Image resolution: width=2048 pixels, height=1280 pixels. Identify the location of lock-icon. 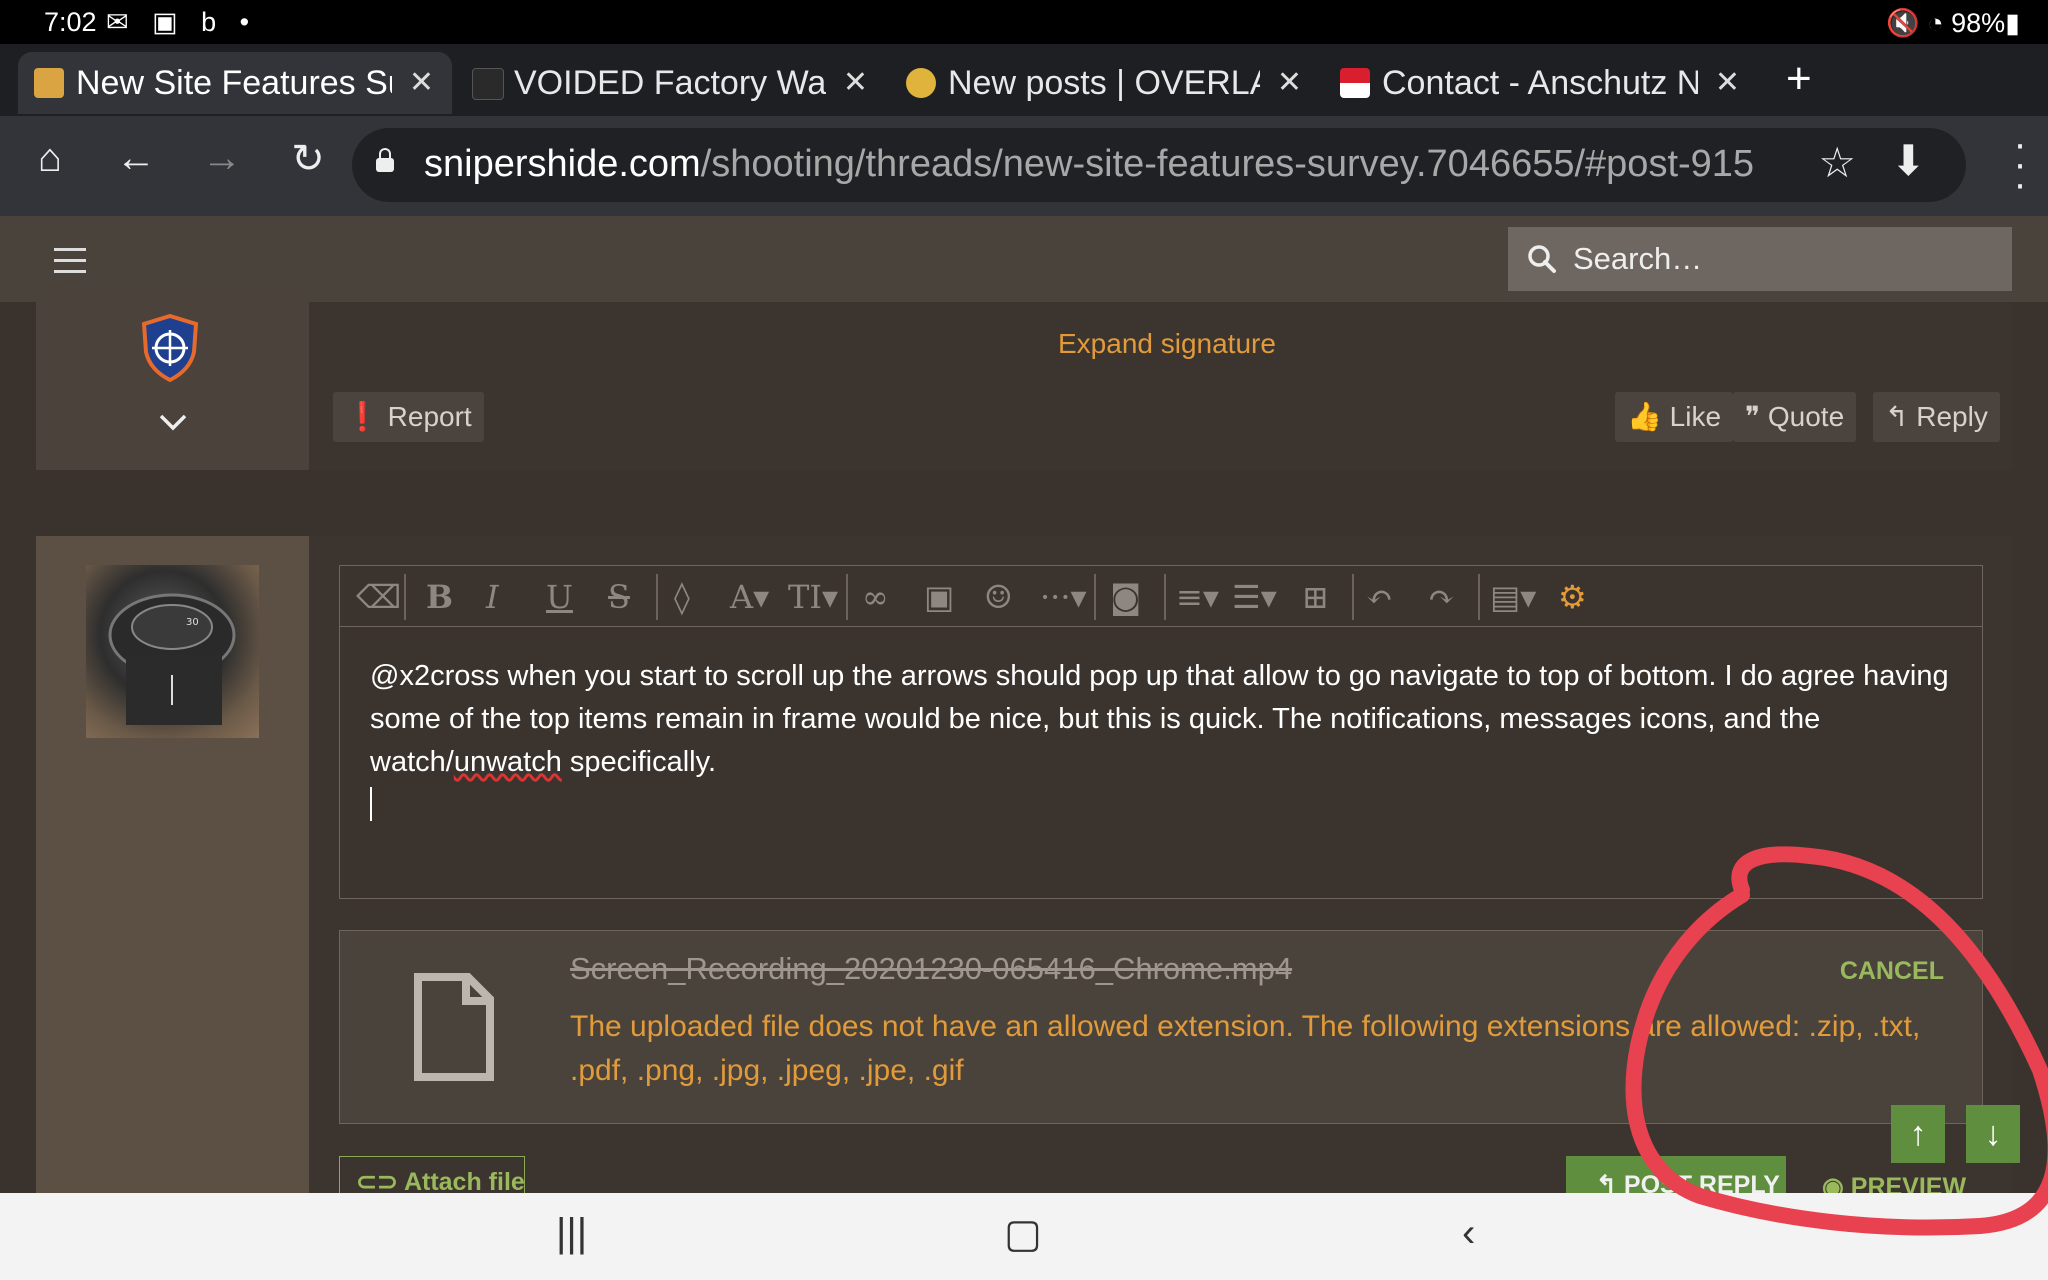
(385, 160).